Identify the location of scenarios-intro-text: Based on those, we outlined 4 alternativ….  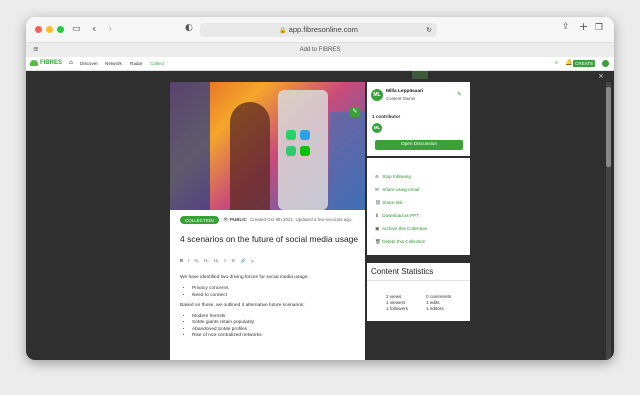
(242, 305).